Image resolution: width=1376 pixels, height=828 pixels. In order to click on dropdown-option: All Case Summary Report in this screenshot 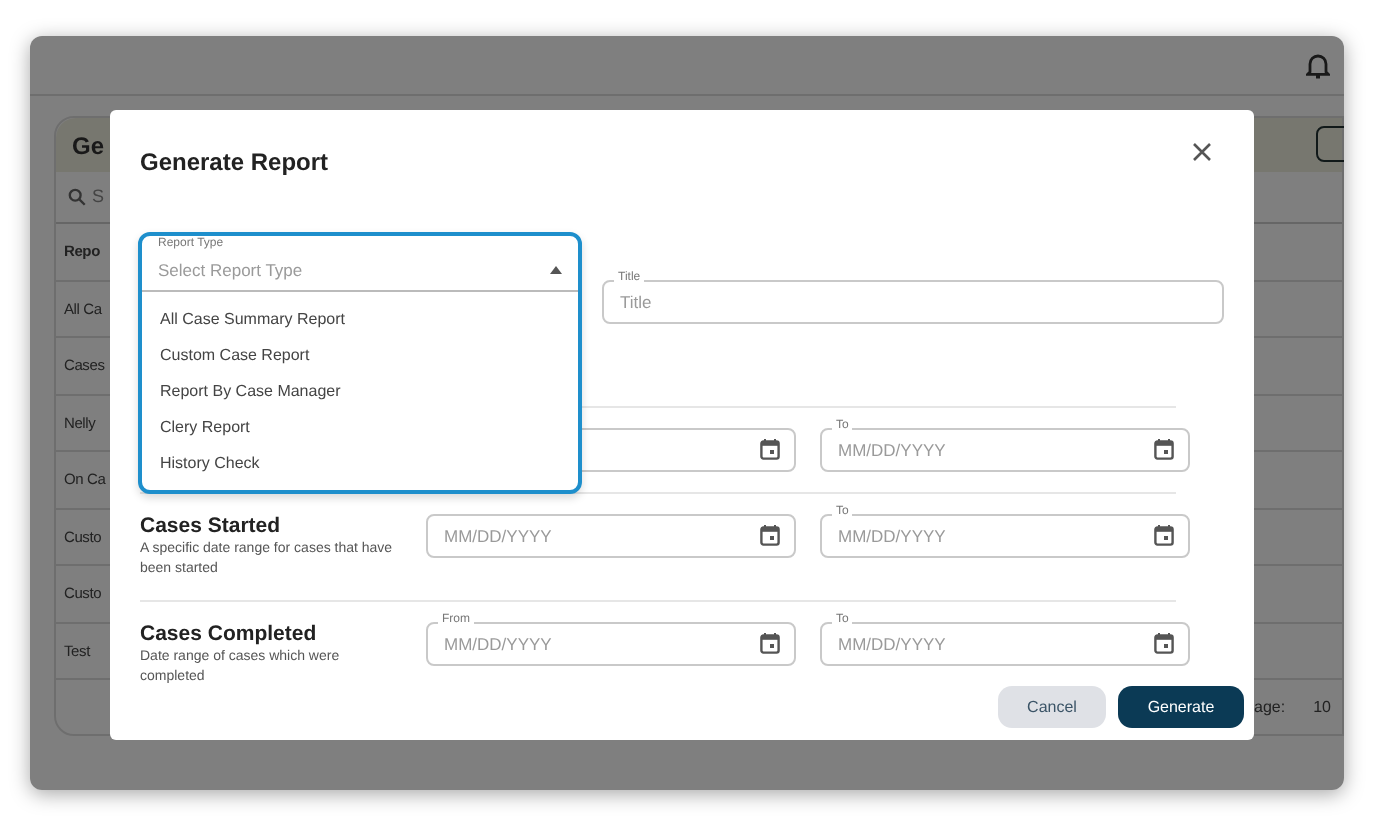, I will do `click(360, 320)`.